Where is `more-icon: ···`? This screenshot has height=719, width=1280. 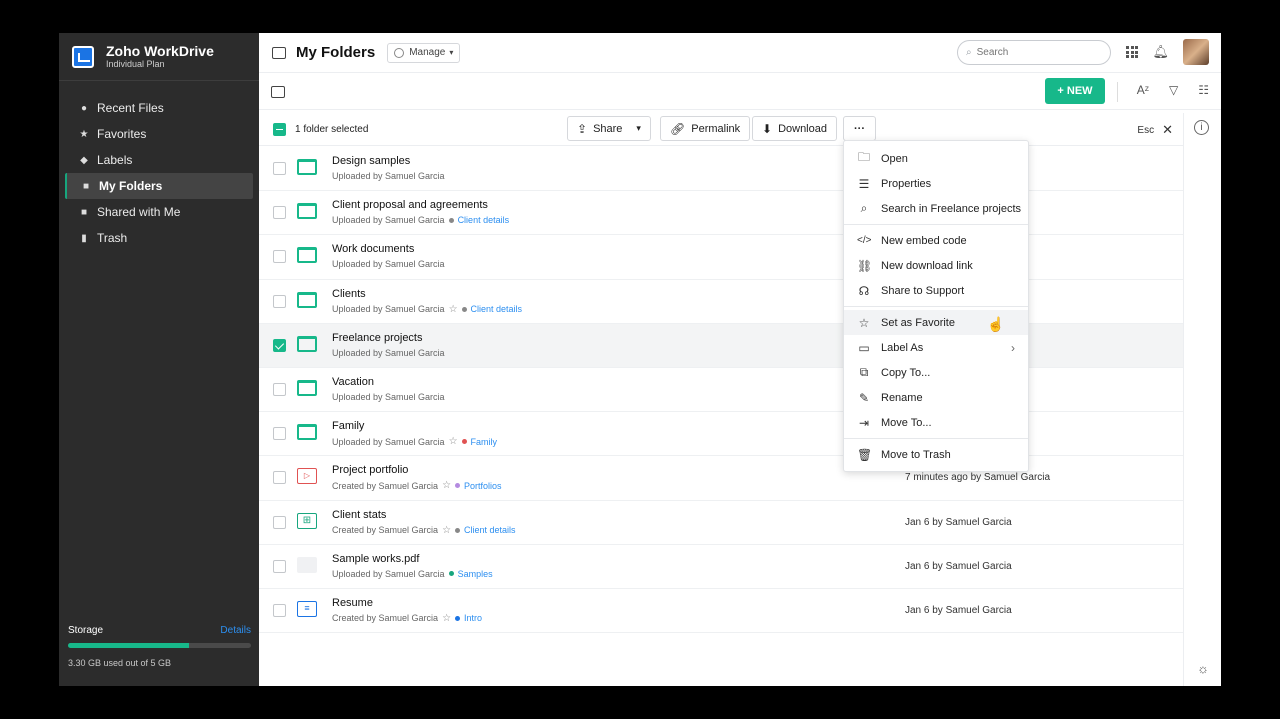 more-icon: ··· is located at coordinates (859, 128).